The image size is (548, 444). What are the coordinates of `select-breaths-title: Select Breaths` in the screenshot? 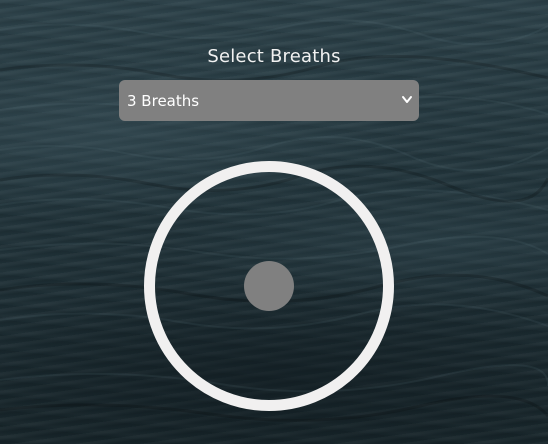 It's located at (274, 56).